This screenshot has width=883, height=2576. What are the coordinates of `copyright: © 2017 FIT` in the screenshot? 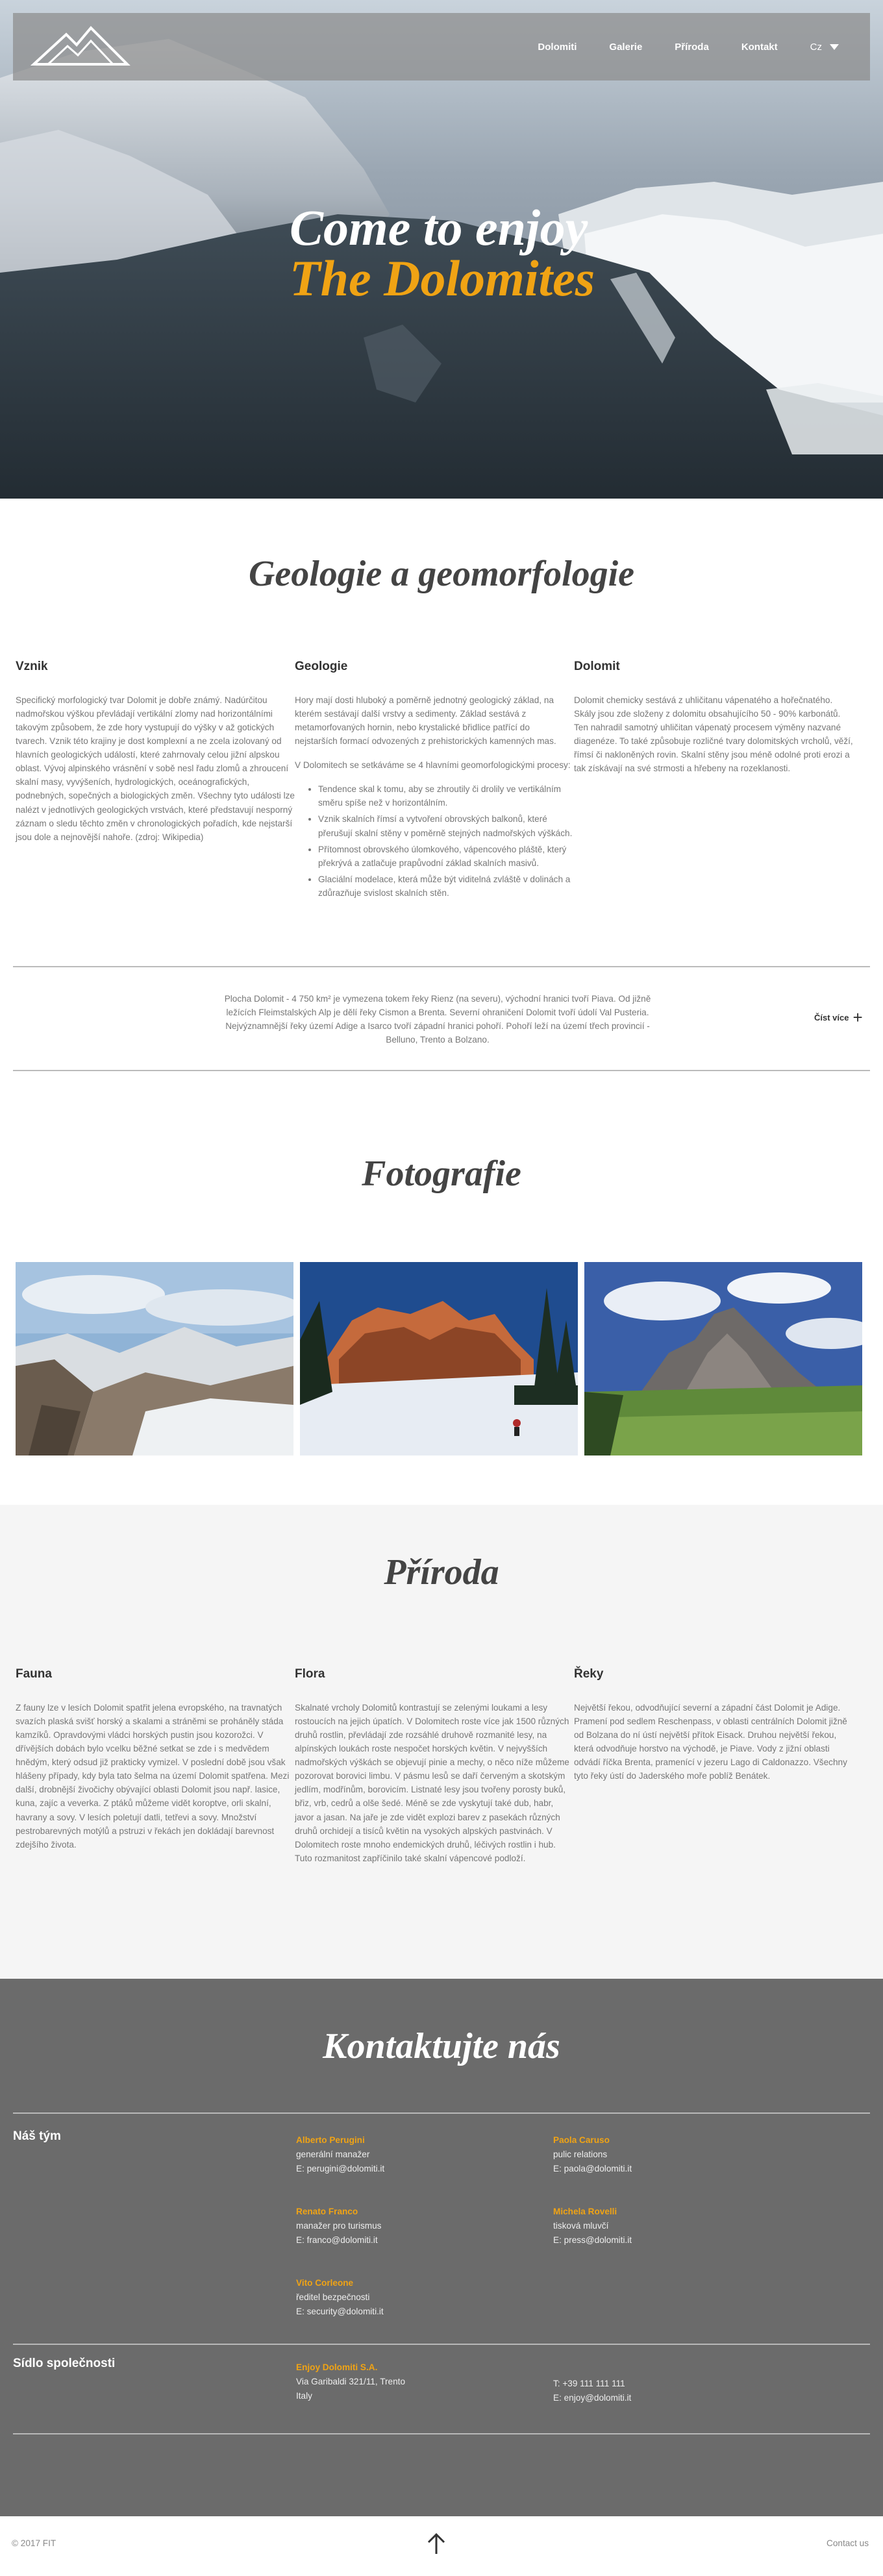 It's located at (34, 2543).